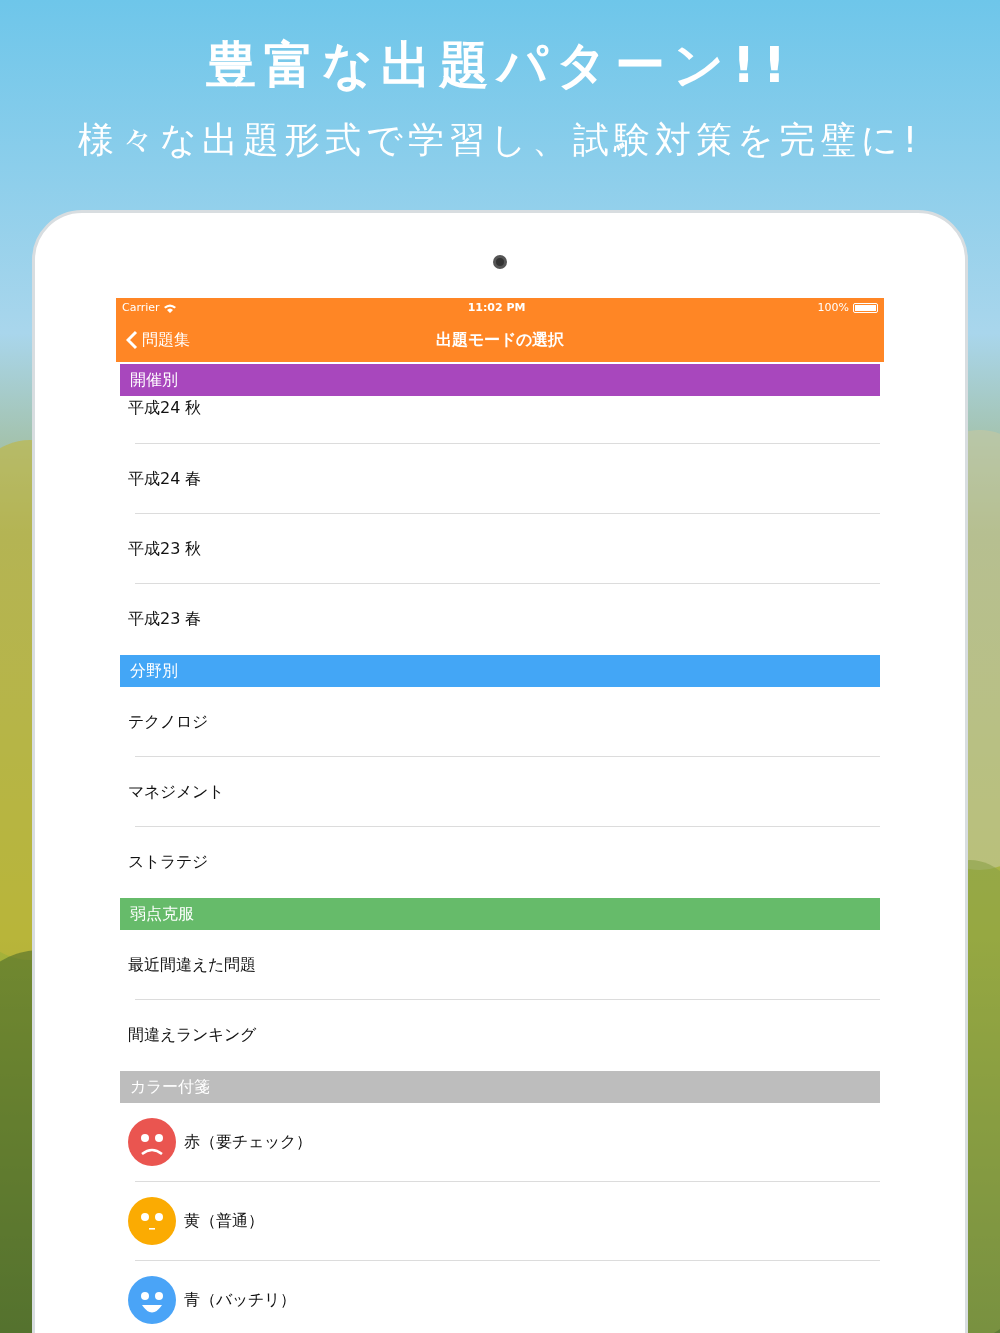  I want to click on list-item: マネジメント, so click(504, 791).